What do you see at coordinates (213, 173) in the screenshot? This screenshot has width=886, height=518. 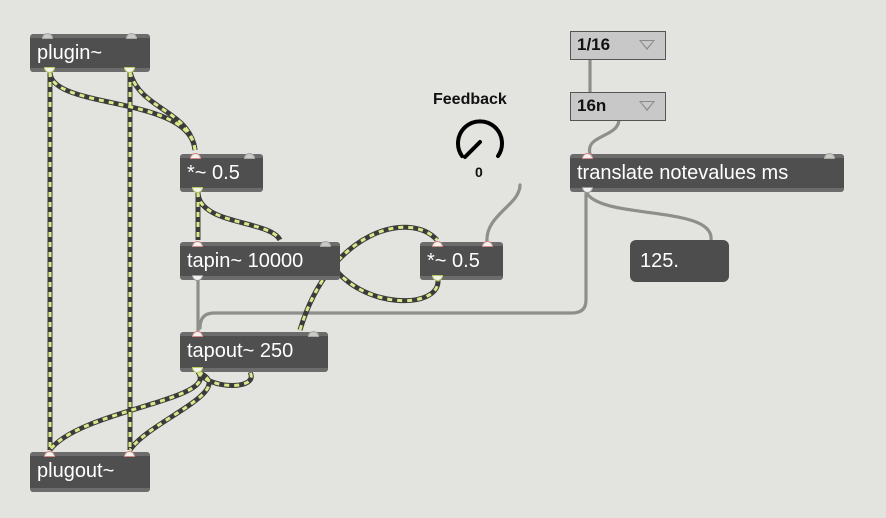 I see `multiply-top-label: *~ 0.5` at bounding box center [213, 173].